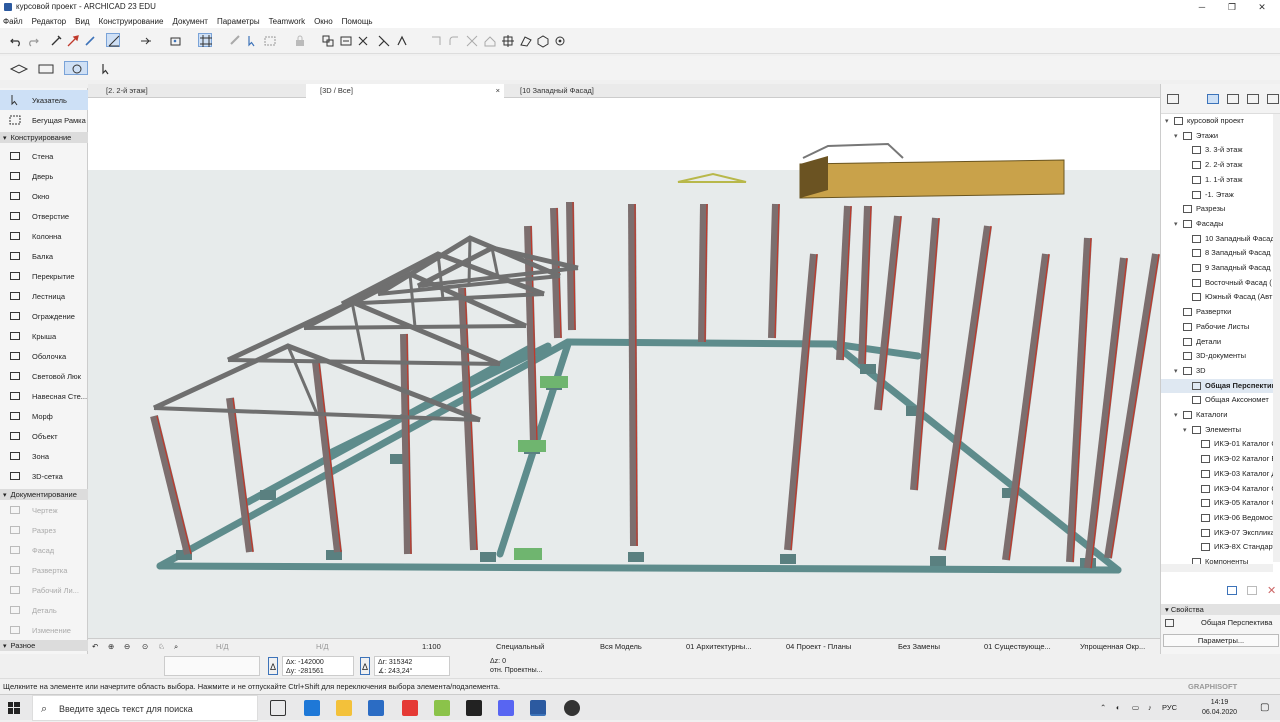  What do you see at coordinates (1217, 503) in the screenshot?
I see `navigator-item: ИКЭ-05 Каталог С` at bounding box center [1217, 503].